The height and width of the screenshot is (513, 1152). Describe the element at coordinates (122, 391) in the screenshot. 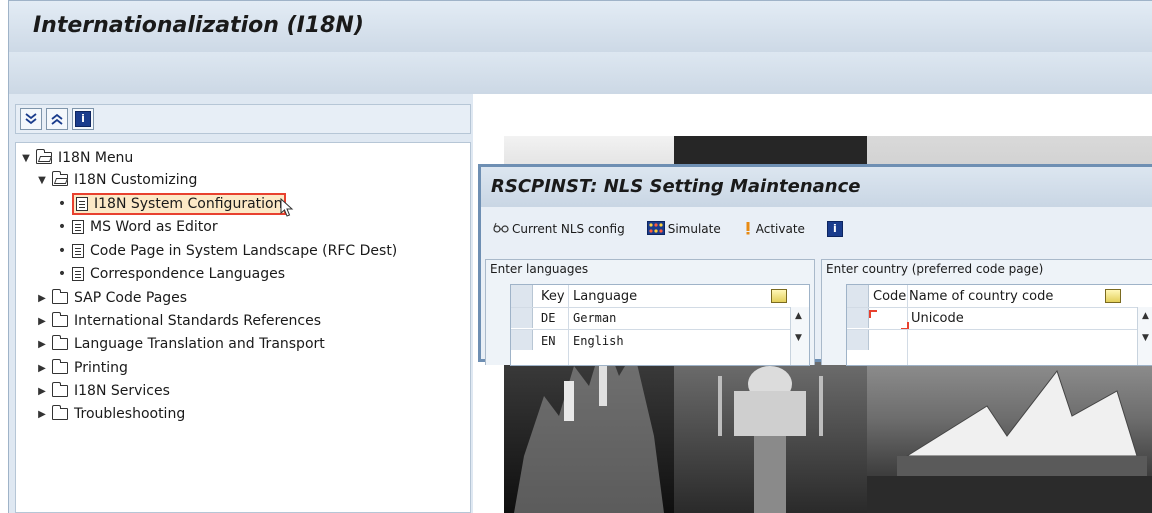

I see `tree-node-label: I18N Services` at that location.